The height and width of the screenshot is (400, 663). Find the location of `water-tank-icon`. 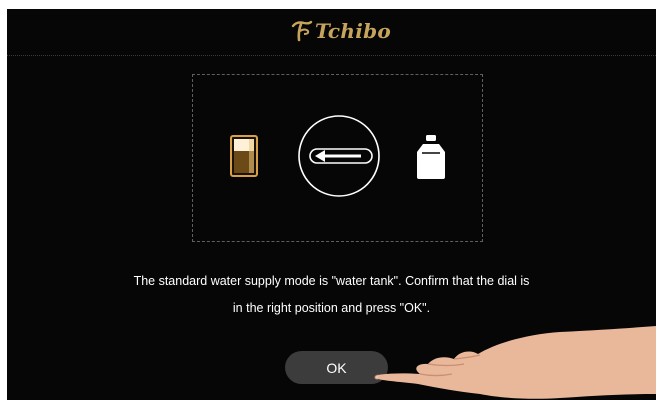

water-tank-icon is located at coordinates (244, 156).